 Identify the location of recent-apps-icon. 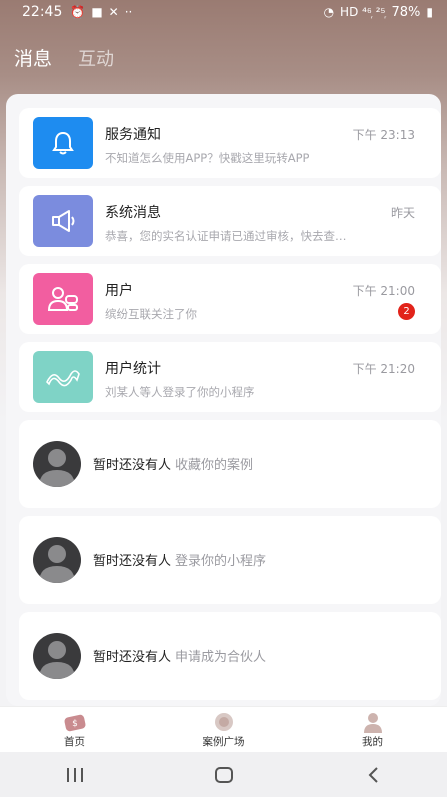
(74, 774).